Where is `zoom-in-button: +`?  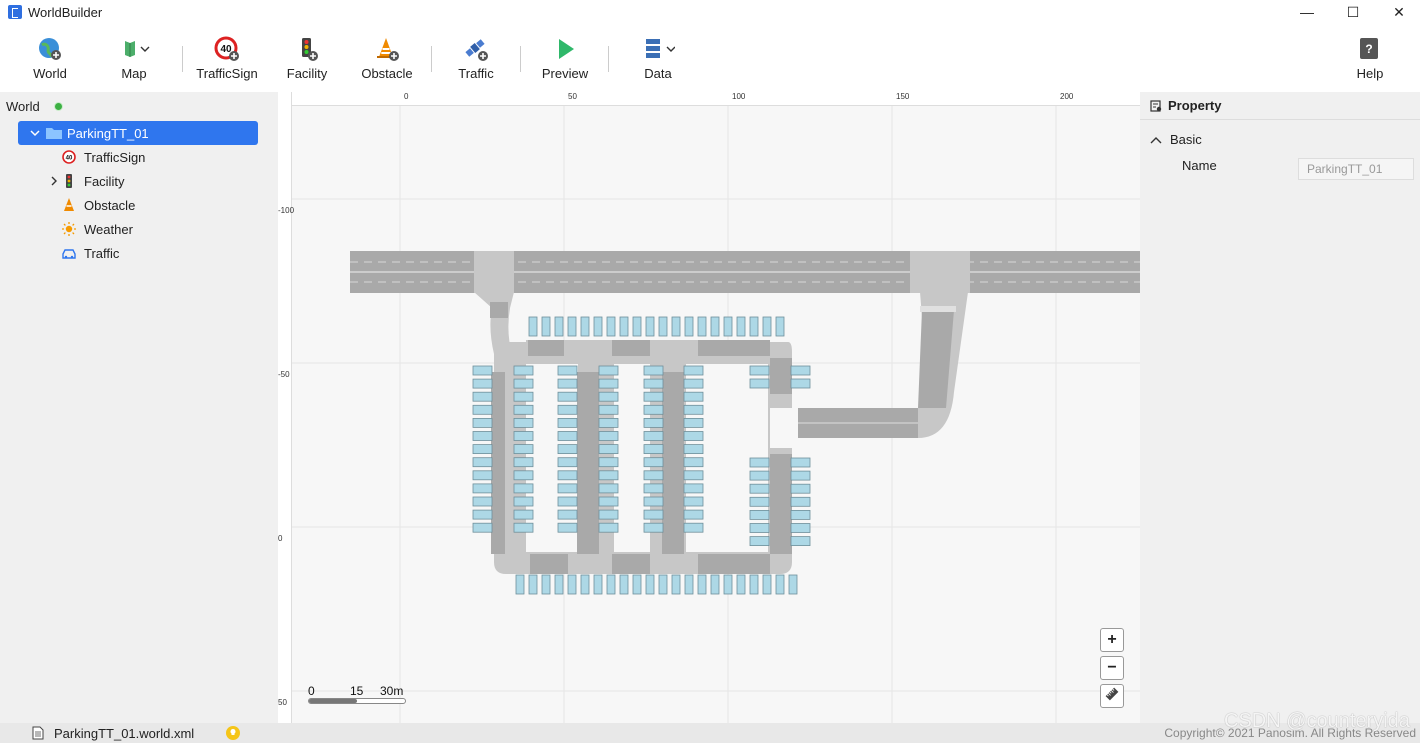
zoom-in-button: + is located at coordinates (1112, 640).